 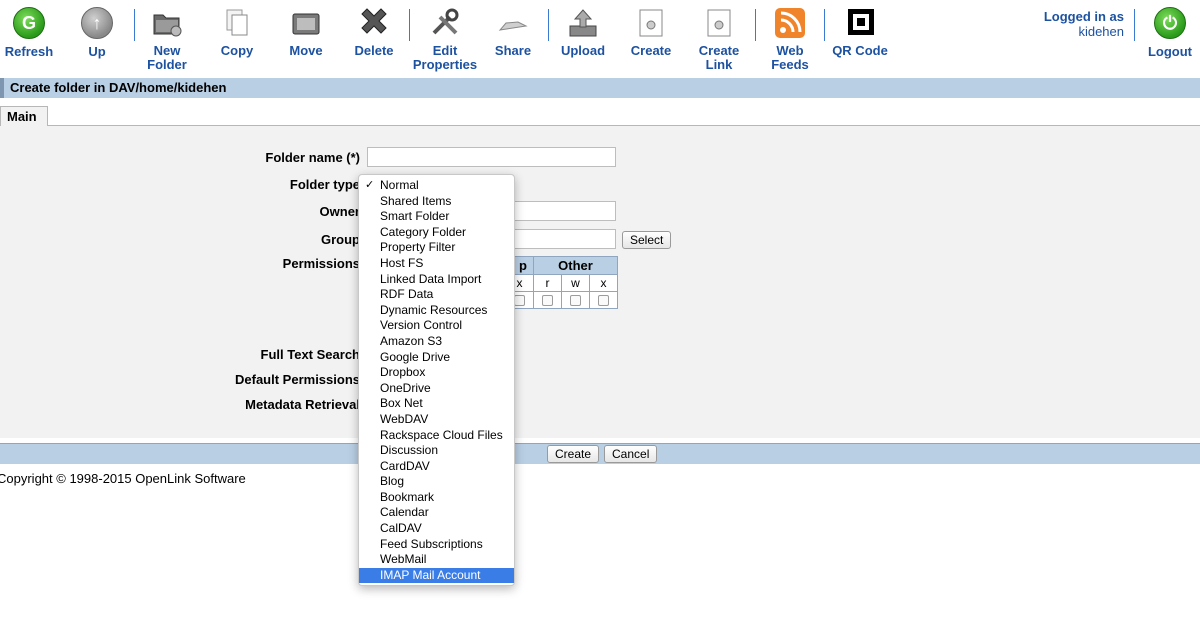 What do you see at coordinates (340, 239) in the screenshot?
I see `group-label: Group` at bounding box center [340, 239].